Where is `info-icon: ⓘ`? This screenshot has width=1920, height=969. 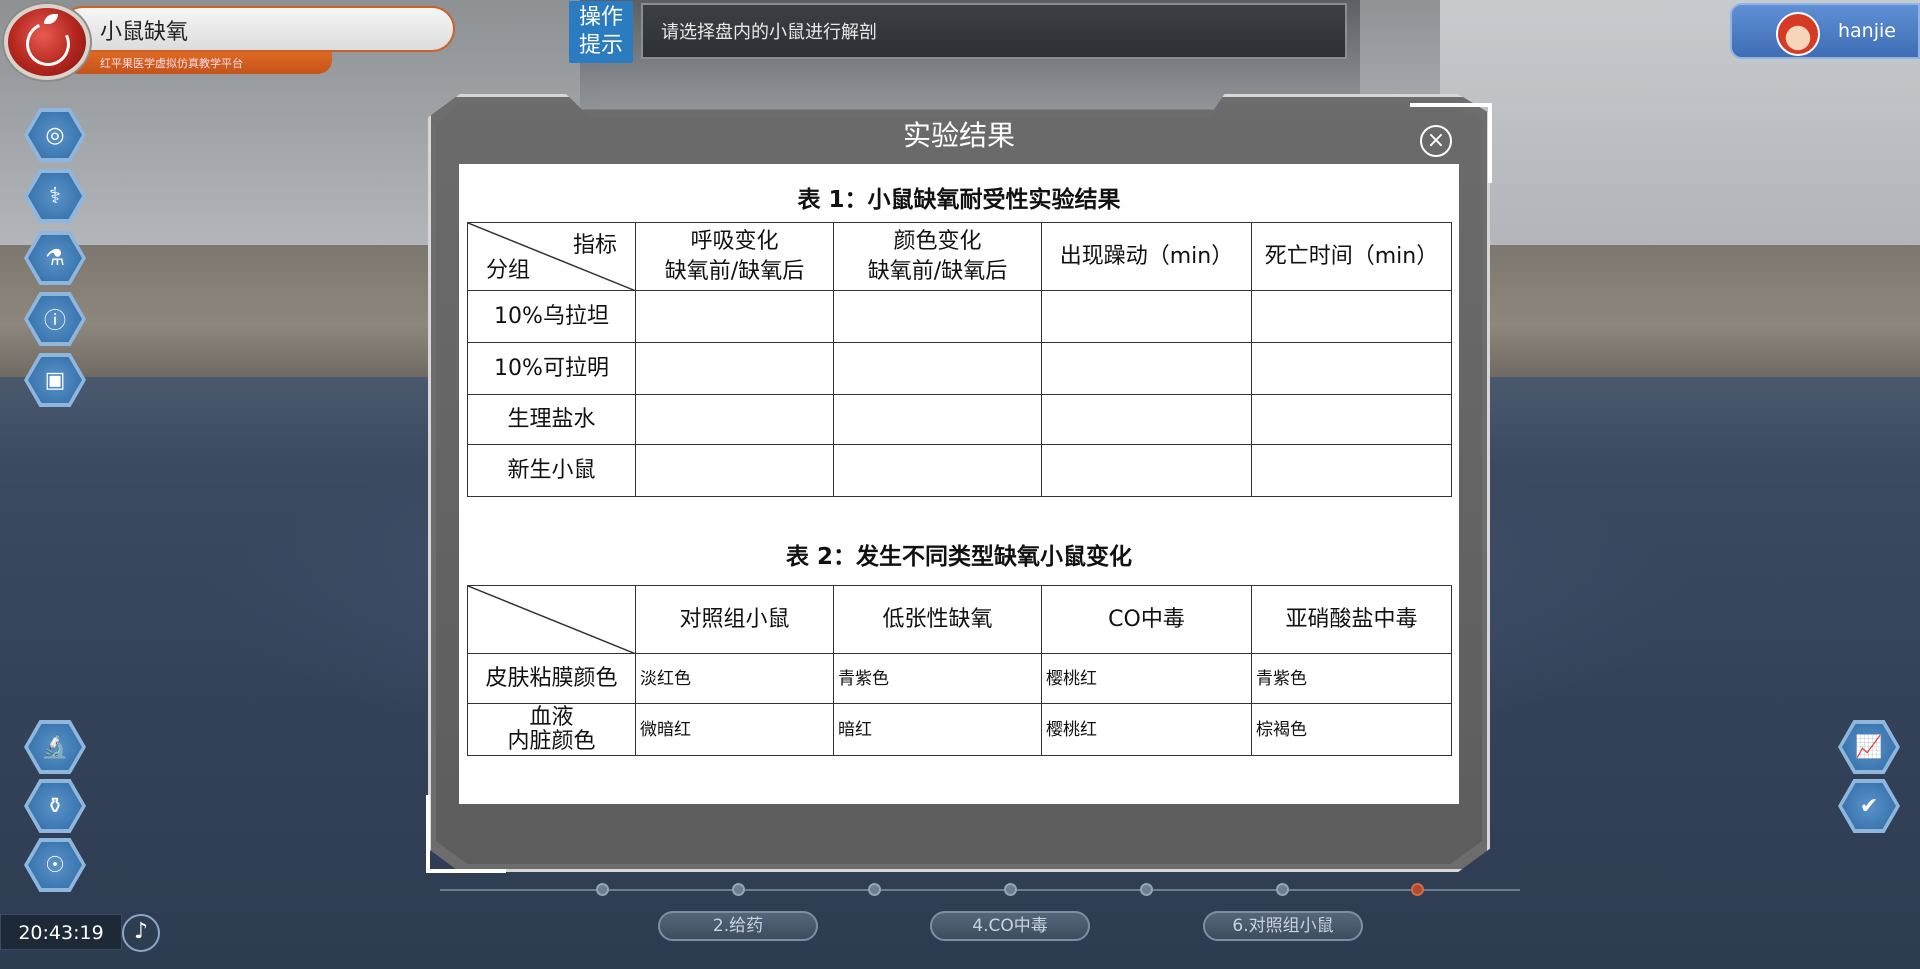
info-icon: ⓘ is located at coordinates (55, 319).